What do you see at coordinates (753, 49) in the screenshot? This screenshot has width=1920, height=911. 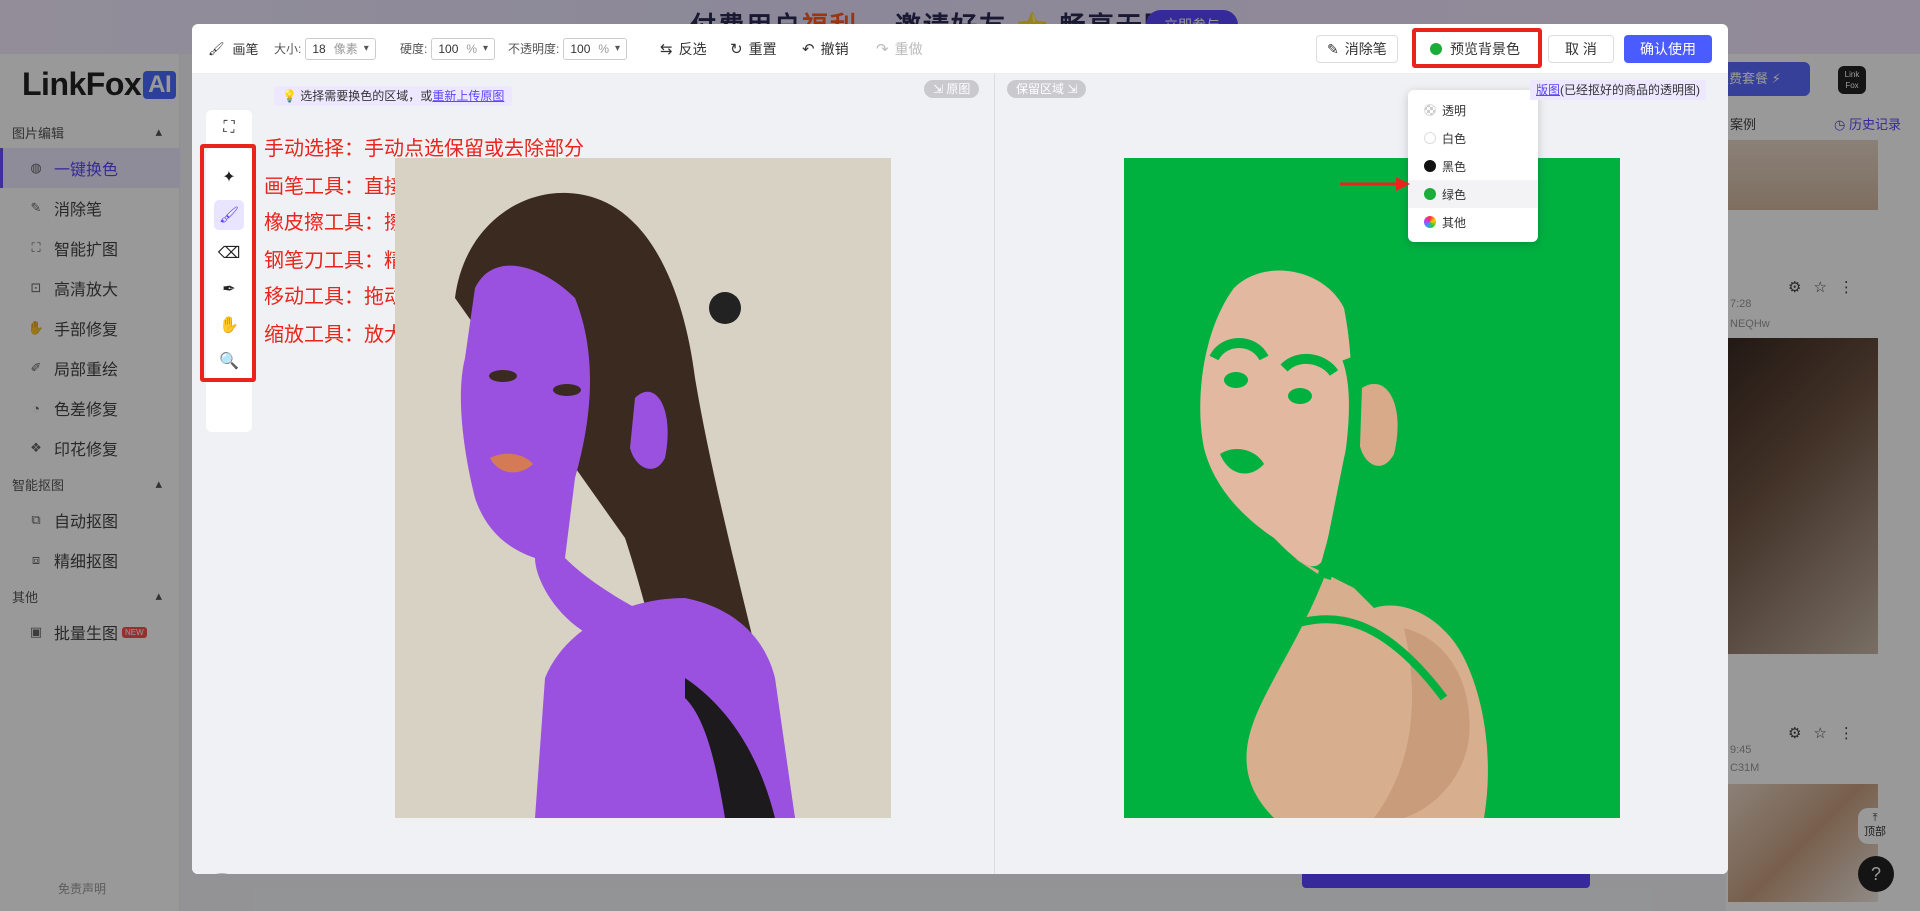 I see `reset-button: ↻ 重置` at bounding box center [753, 49].